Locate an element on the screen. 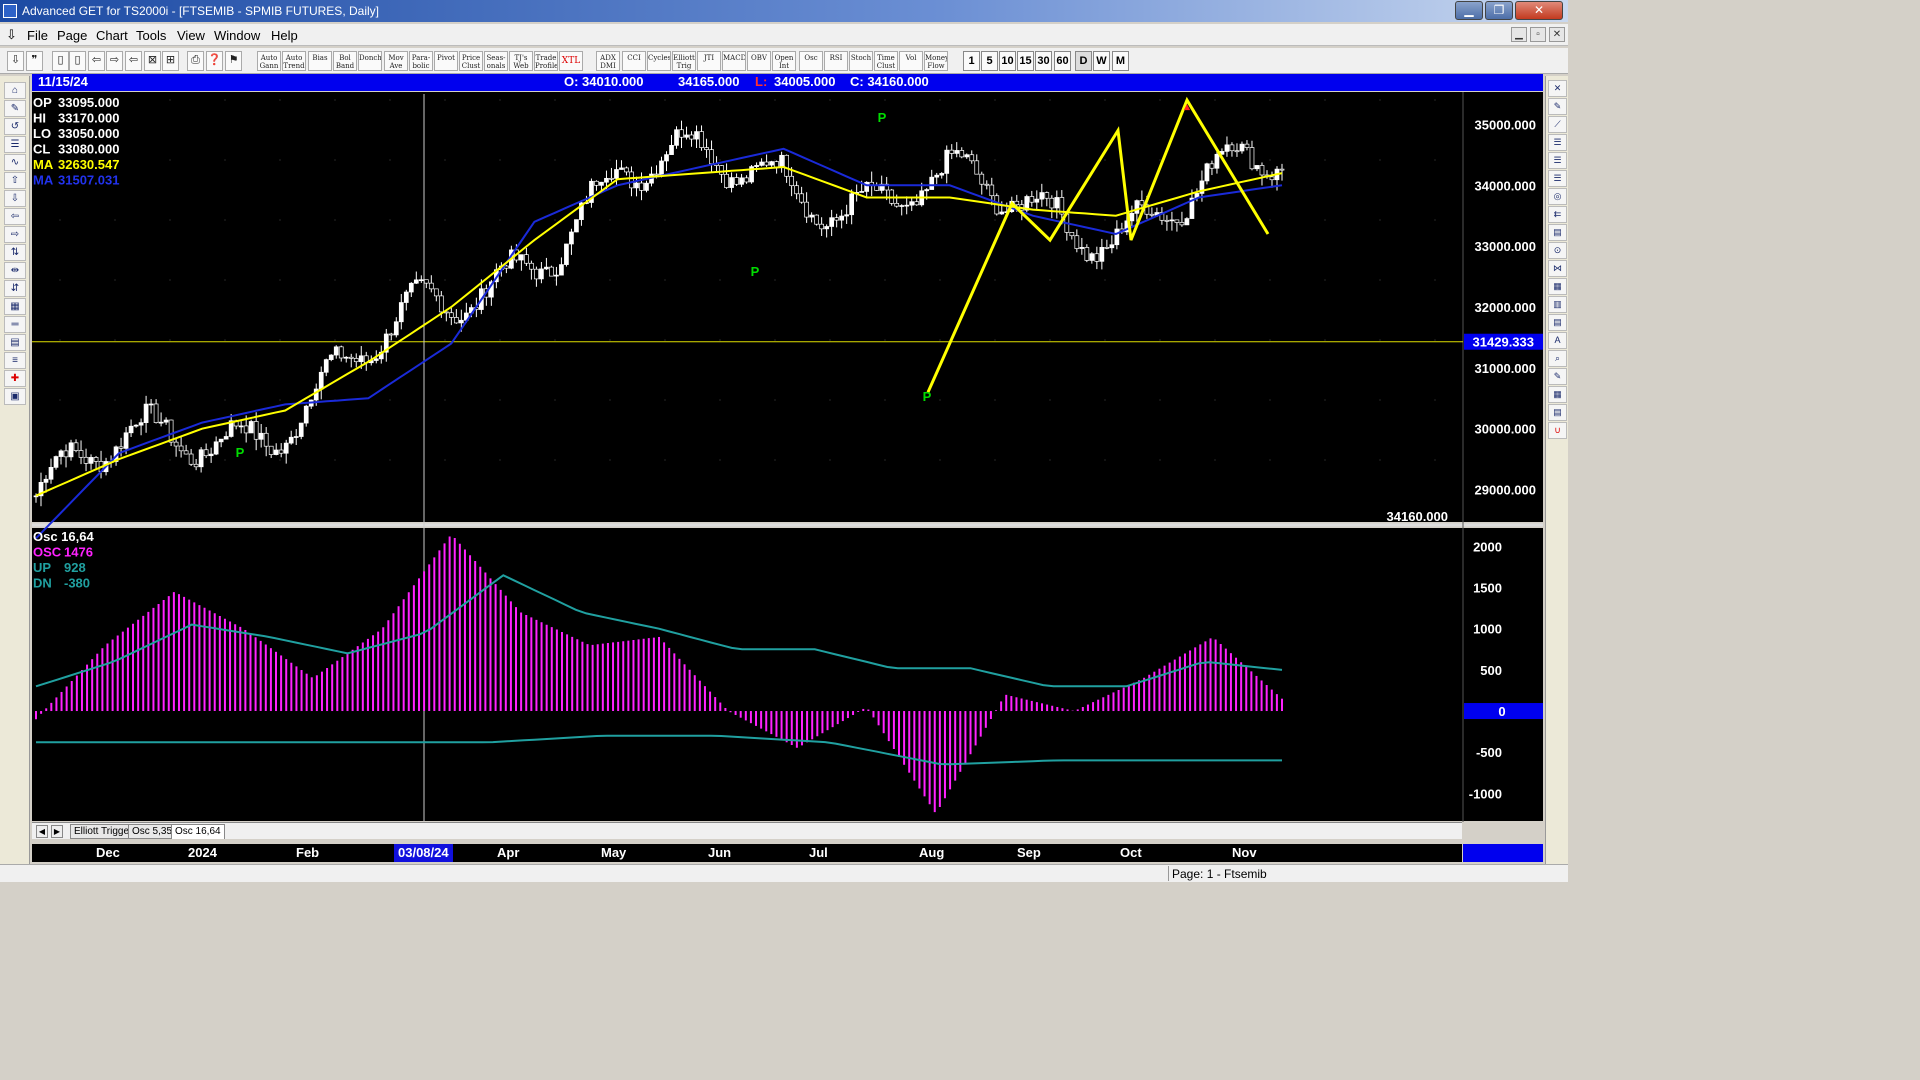  right-tool-icon-13: ▤ is located at coordinates (1557, 322).